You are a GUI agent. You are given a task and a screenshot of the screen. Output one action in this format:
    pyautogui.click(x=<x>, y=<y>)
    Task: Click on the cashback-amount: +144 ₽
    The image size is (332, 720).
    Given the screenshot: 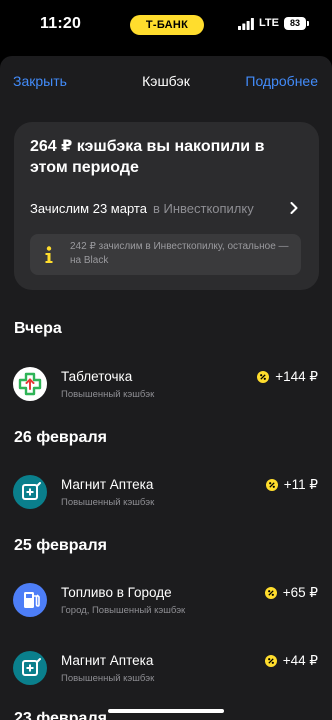 What is the action you would take?
    pyautogui.click(x=287, y=377)
    